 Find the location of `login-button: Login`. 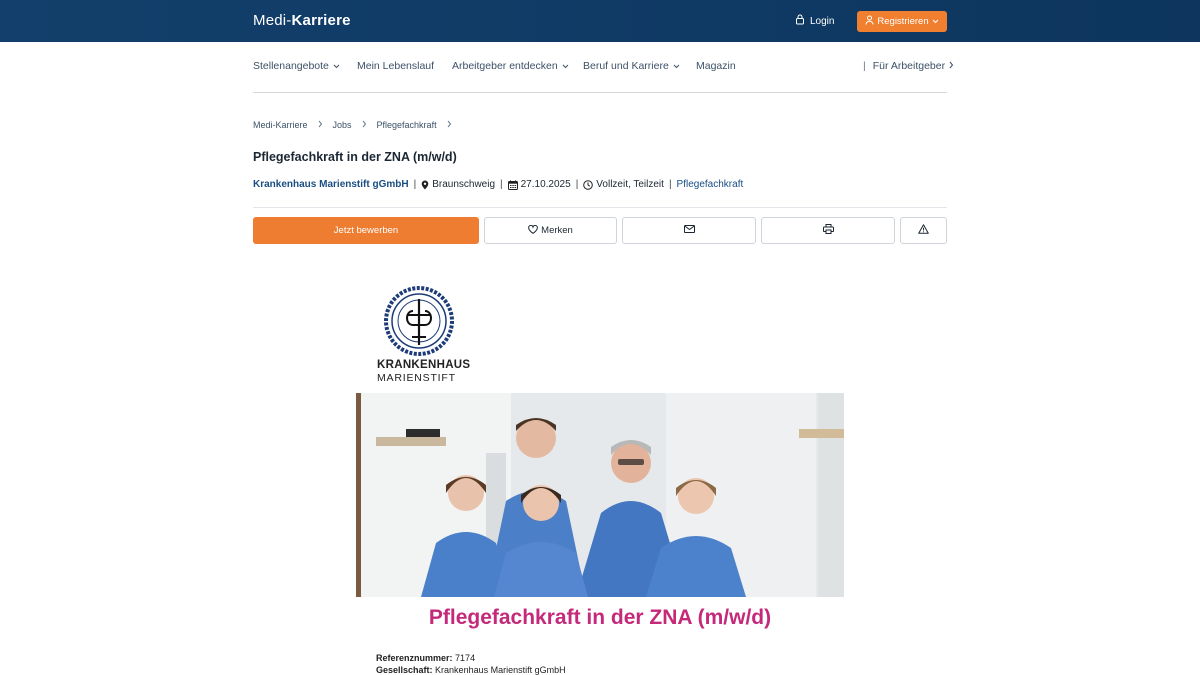

login-button: Login is located at coordinates (814, 21).